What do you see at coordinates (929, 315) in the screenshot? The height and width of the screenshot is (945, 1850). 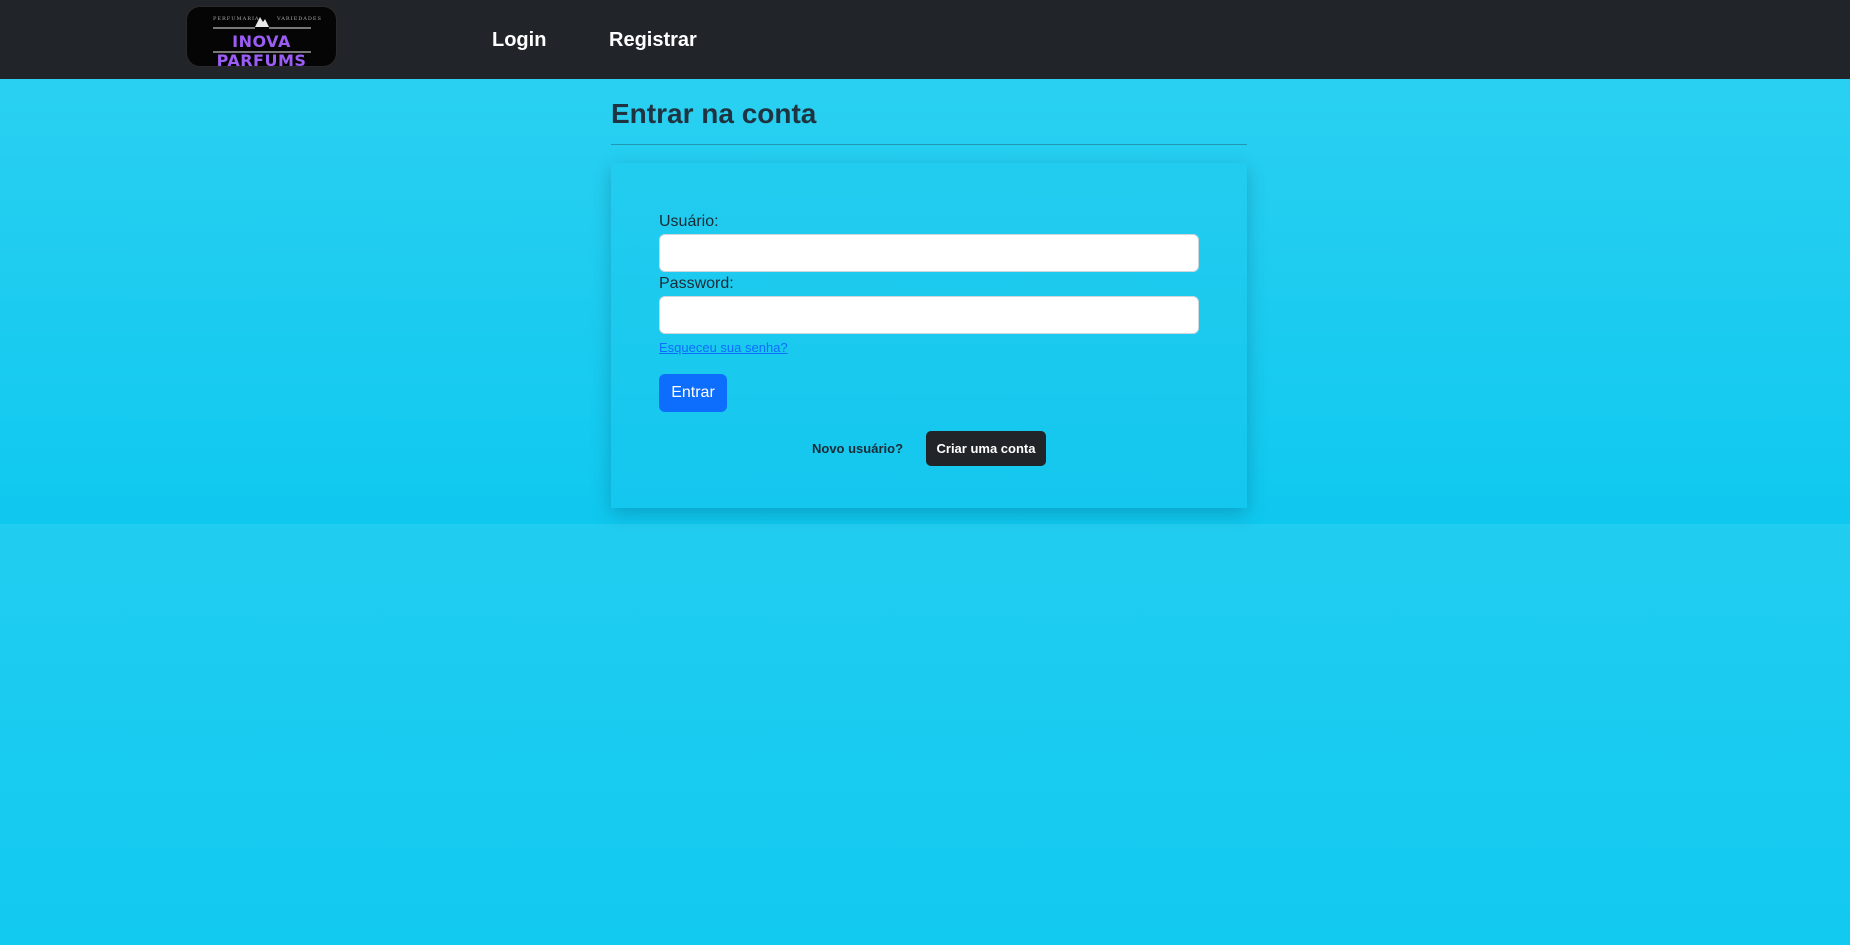 I see `password-input` at bounding box center [929, 315].